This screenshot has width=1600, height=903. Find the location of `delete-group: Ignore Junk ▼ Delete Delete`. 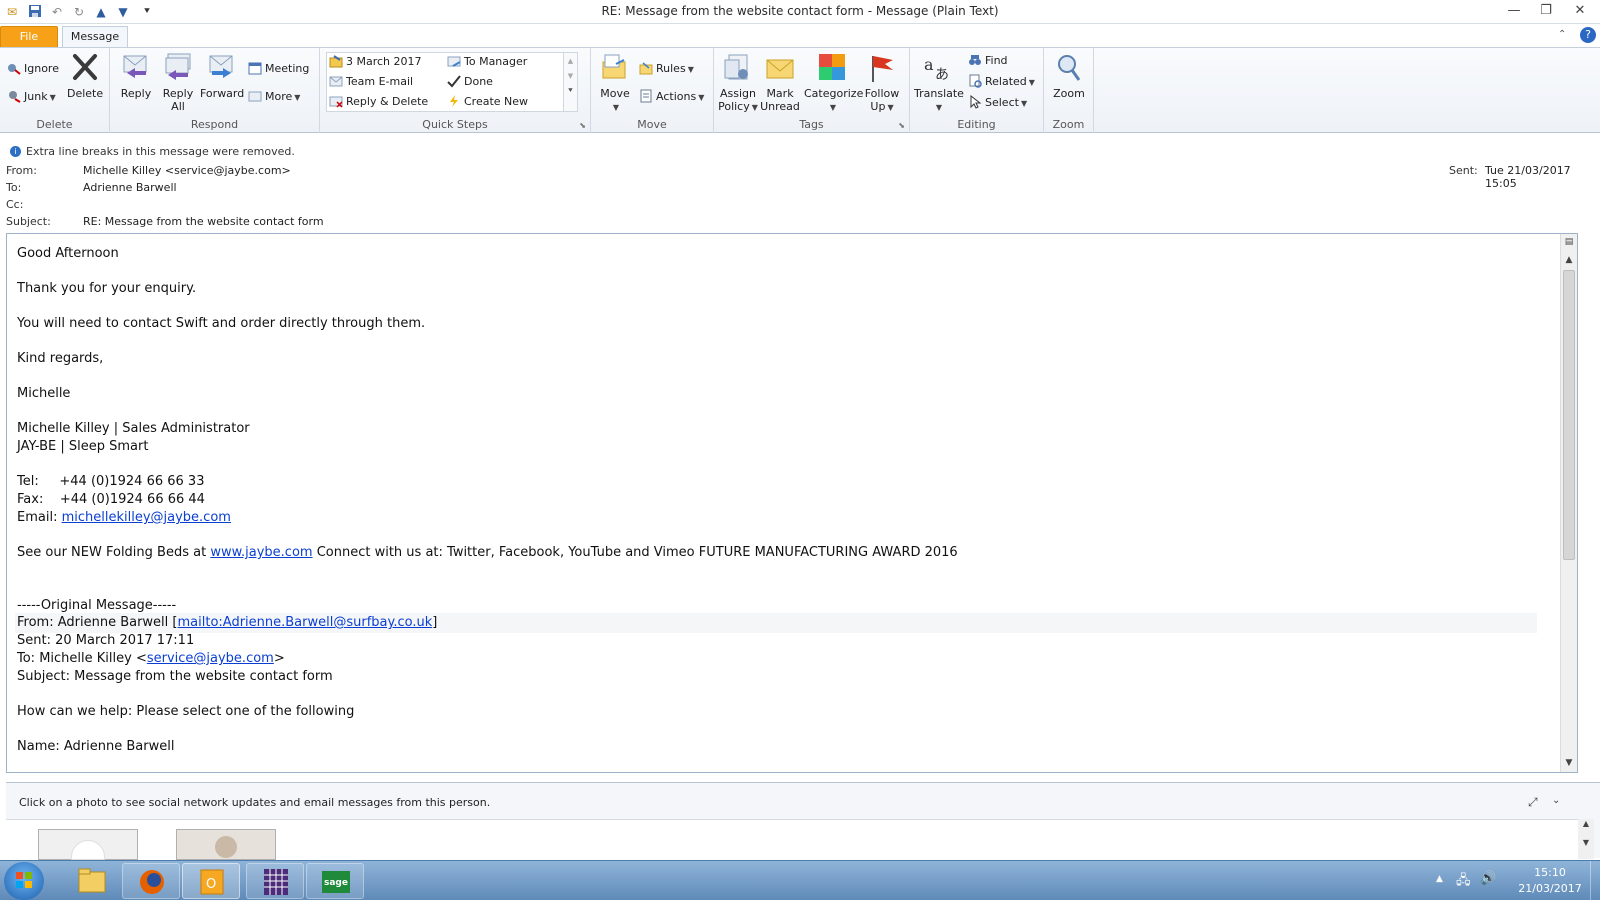

delete-group: Ignore Junk ▼ Delete Delete is located at coordinates (55, 90).